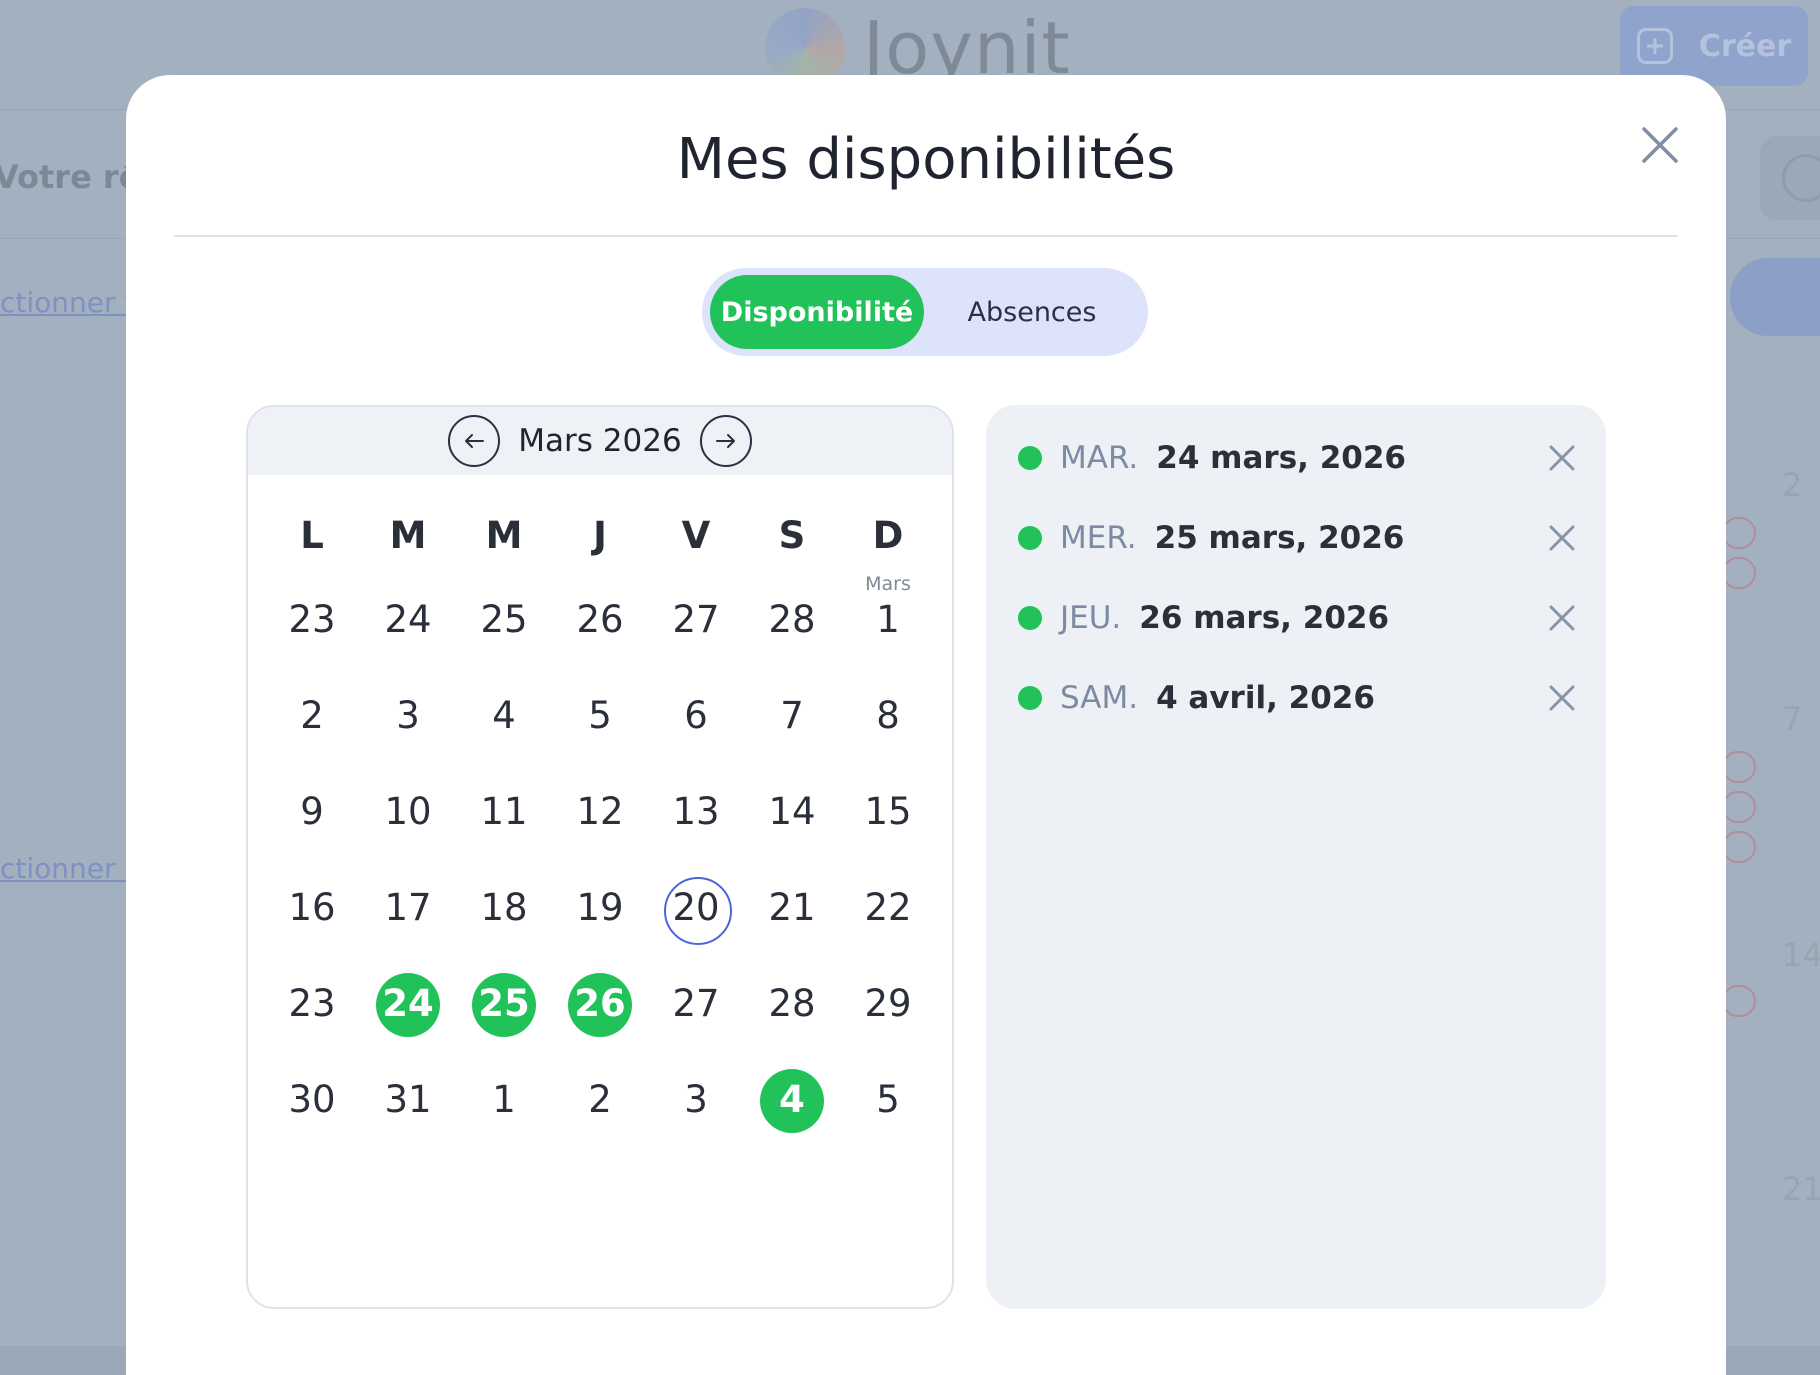 This screenshot has width=1820, height=1375. Describe the element at coordinates (1032, 312) in the screenshot. I see `tab-absences: Absences` at that location.